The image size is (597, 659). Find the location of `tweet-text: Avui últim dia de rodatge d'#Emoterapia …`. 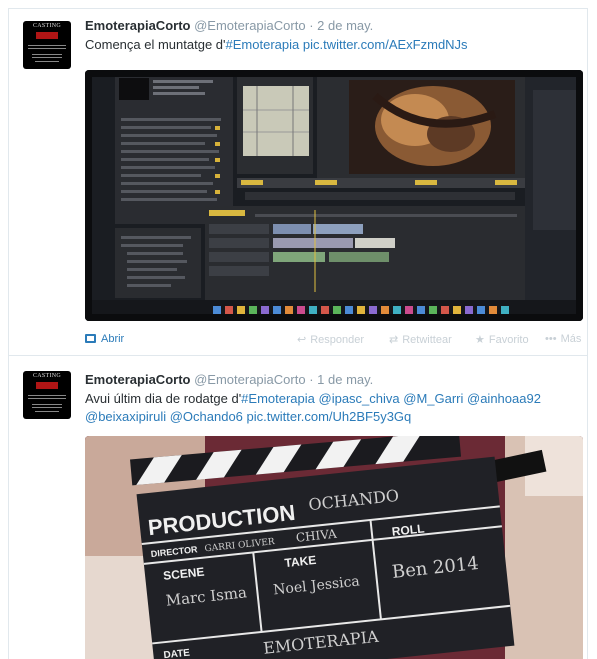

tweet-text: Avui últim dia de rodatge d'#Emoterapia … is located at coordinates (333, 408).